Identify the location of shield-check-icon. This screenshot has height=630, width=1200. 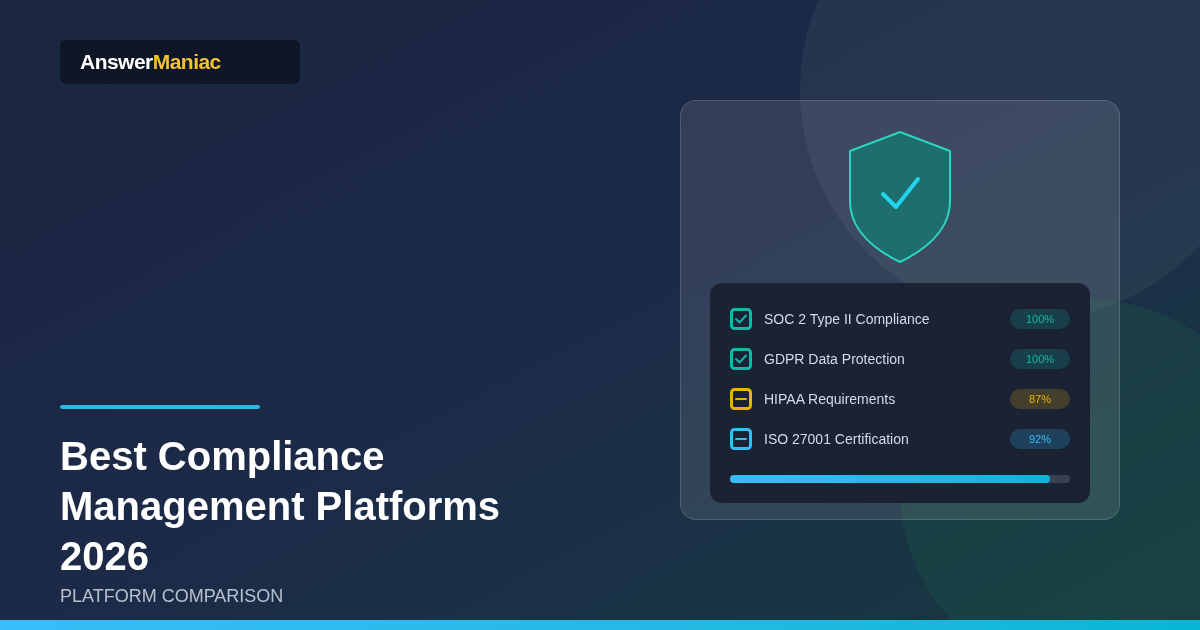
(900, 197).